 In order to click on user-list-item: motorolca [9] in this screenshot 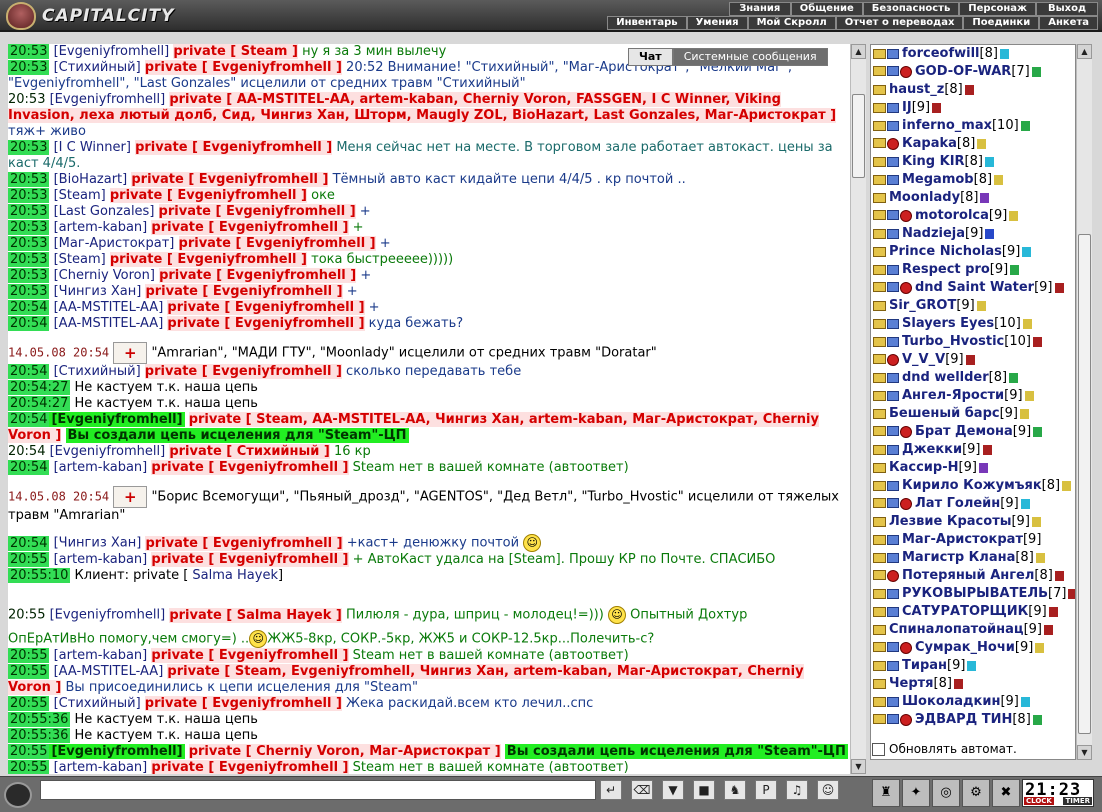, I will do `click(973, 216)`.